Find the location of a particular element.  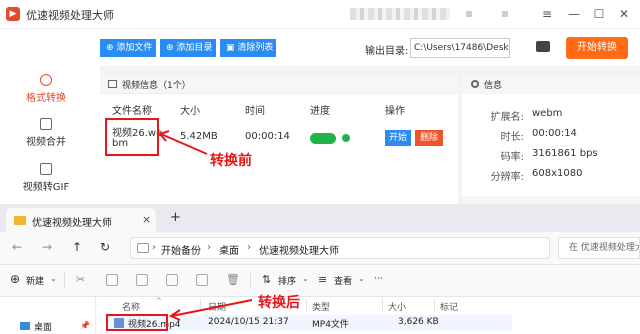

search-input: 在 优速视频处理大师 is located at coordinates (599, 248).